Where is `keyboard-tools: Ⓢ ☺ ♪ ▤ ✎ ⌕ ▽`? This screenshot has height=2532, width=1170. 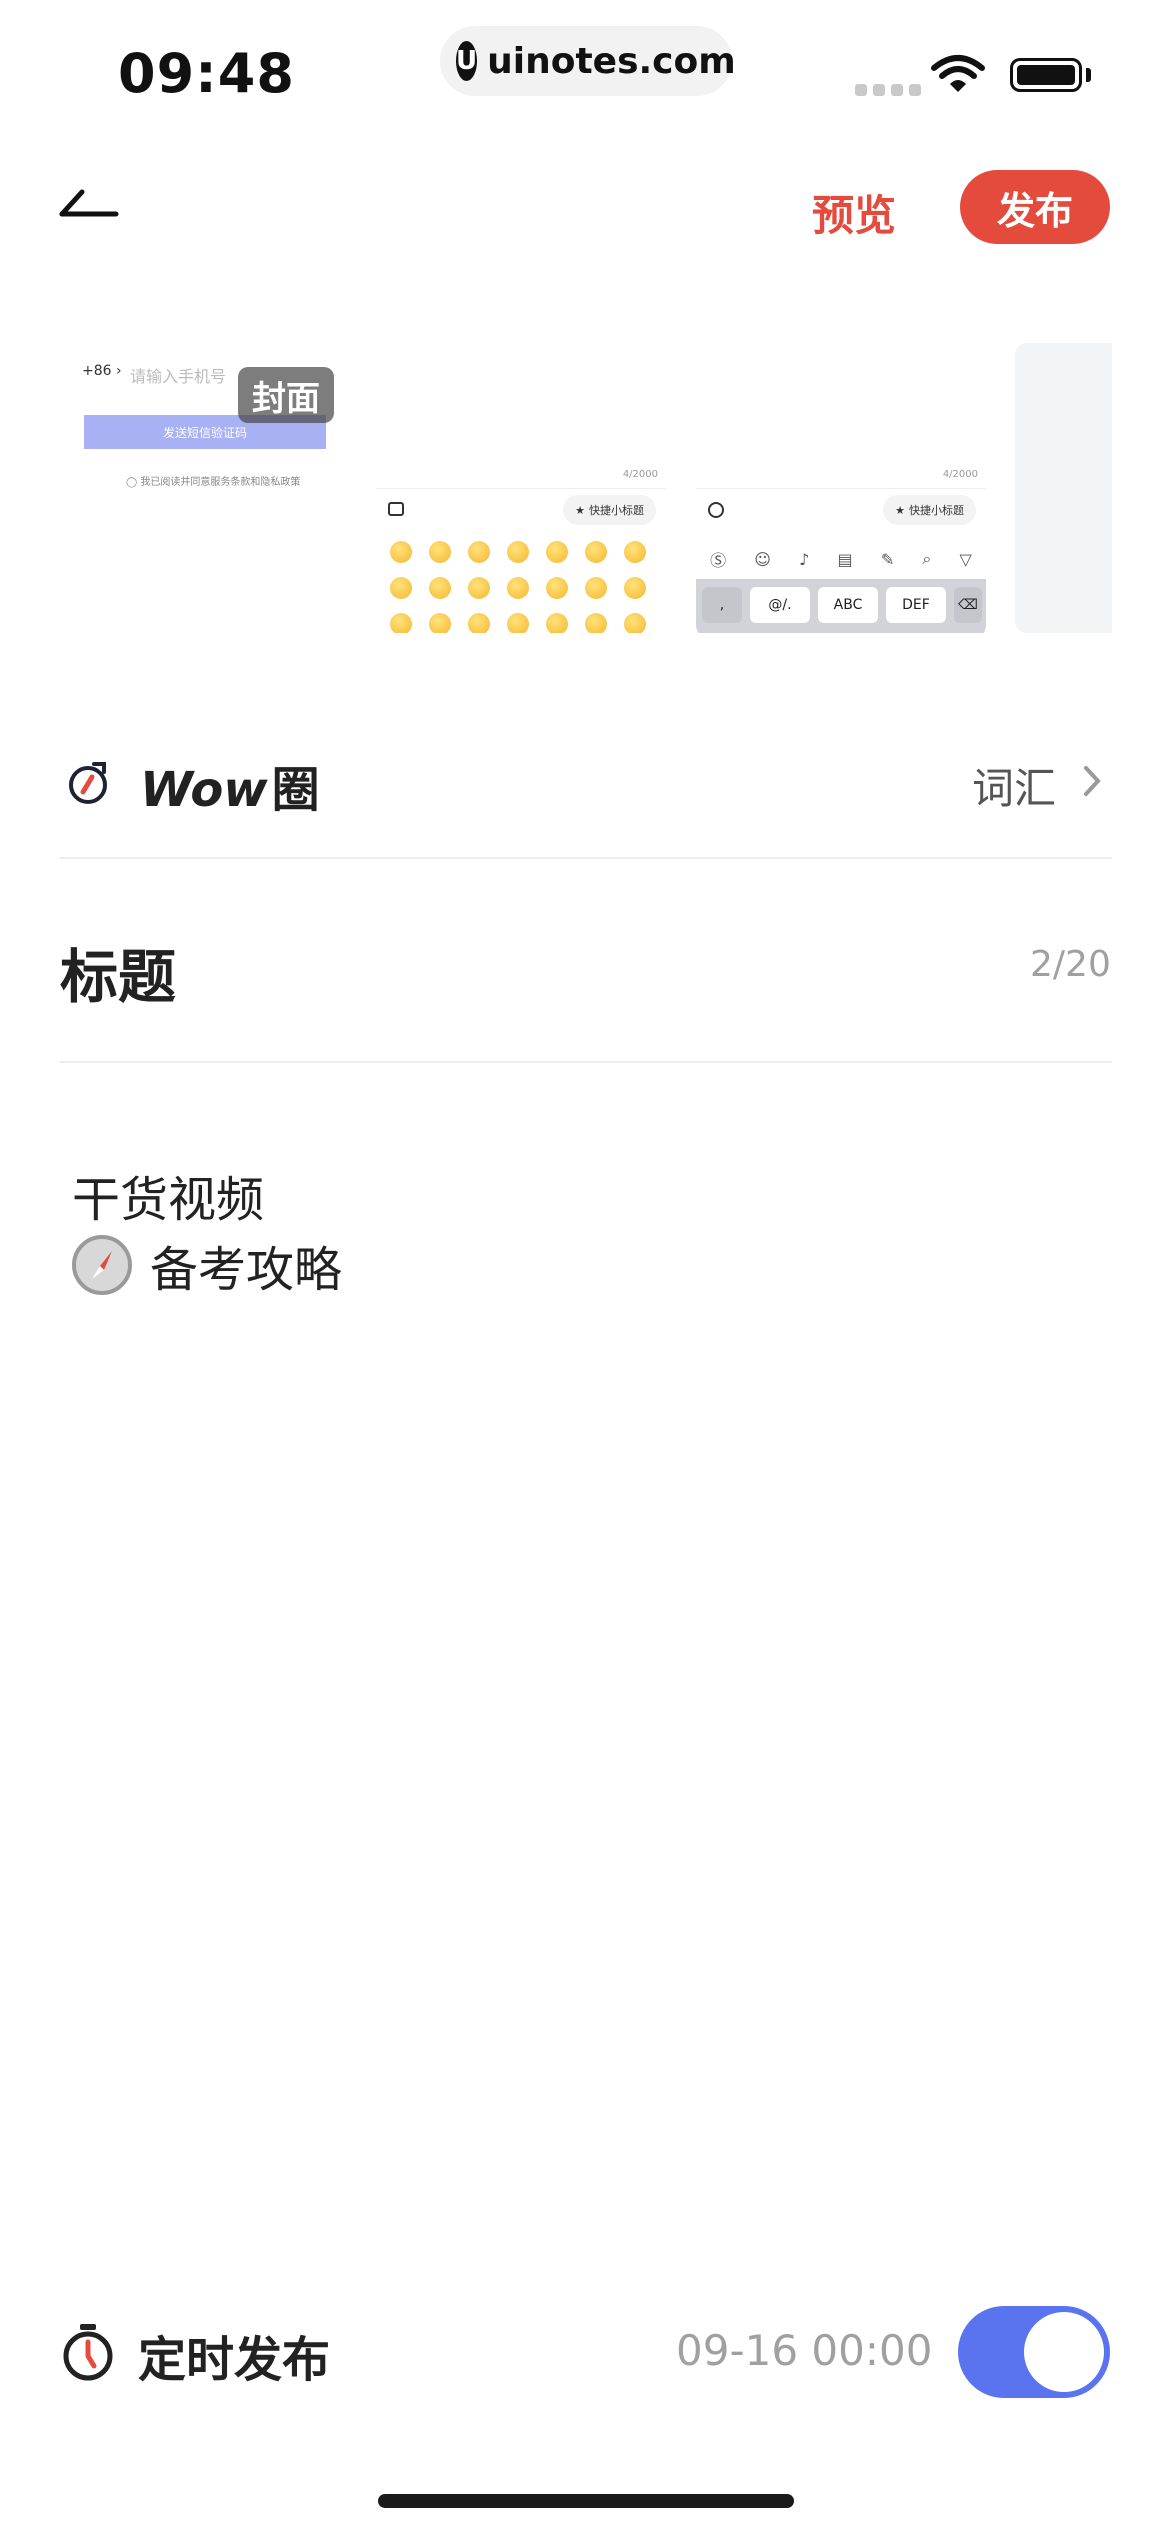
keyboard-tools: Ⓢ ☺ ♪ ▤ ✎ ⌕ ▽ is located at coordinates (841, 559).